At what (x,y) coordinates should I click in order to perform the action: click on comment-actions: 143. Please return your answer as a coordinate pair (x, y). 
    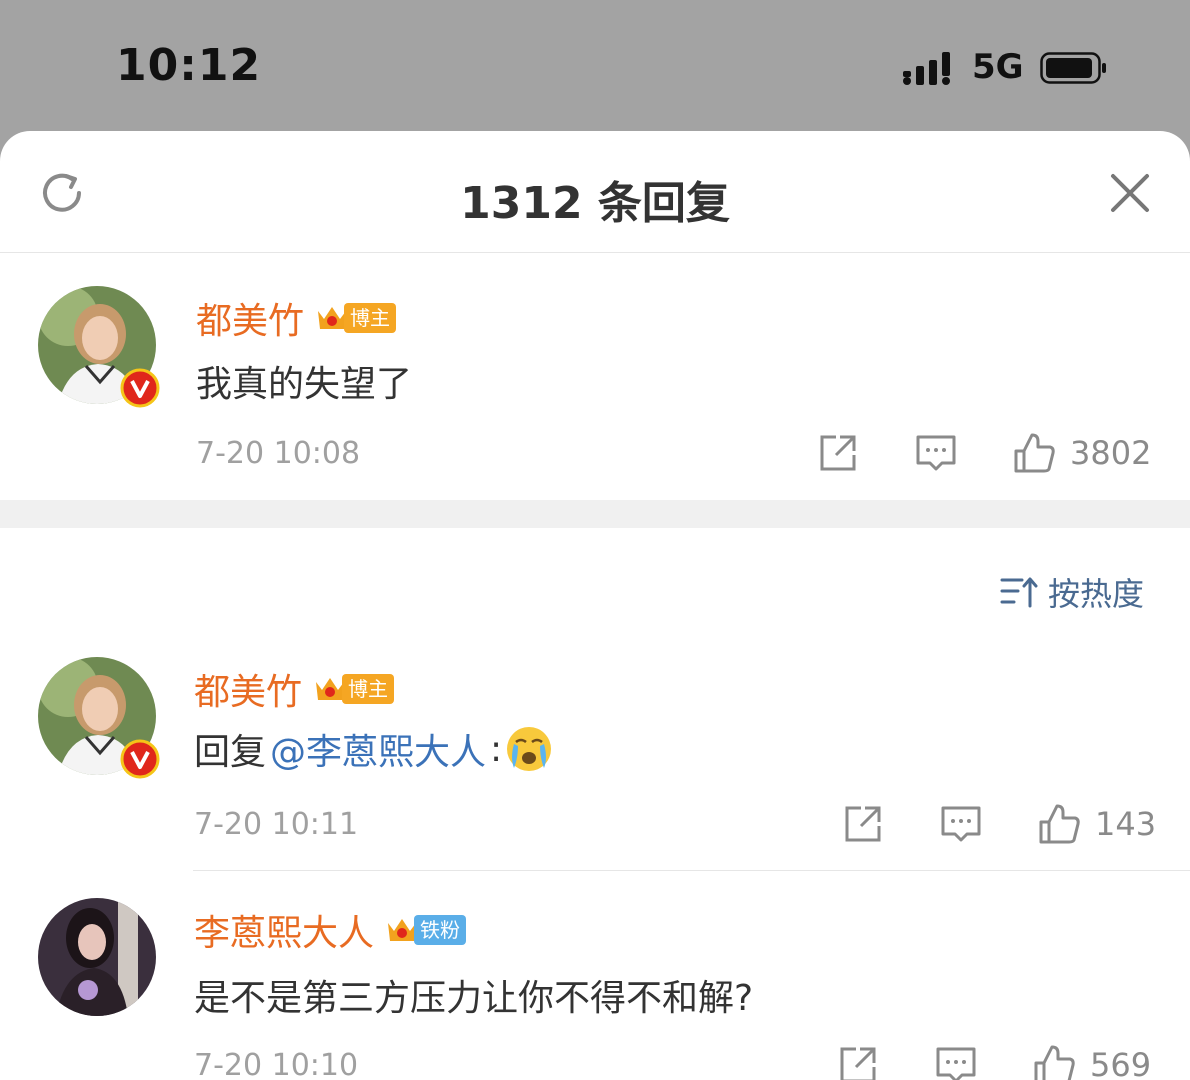
    Looking at the image, I should click on (998, 824).